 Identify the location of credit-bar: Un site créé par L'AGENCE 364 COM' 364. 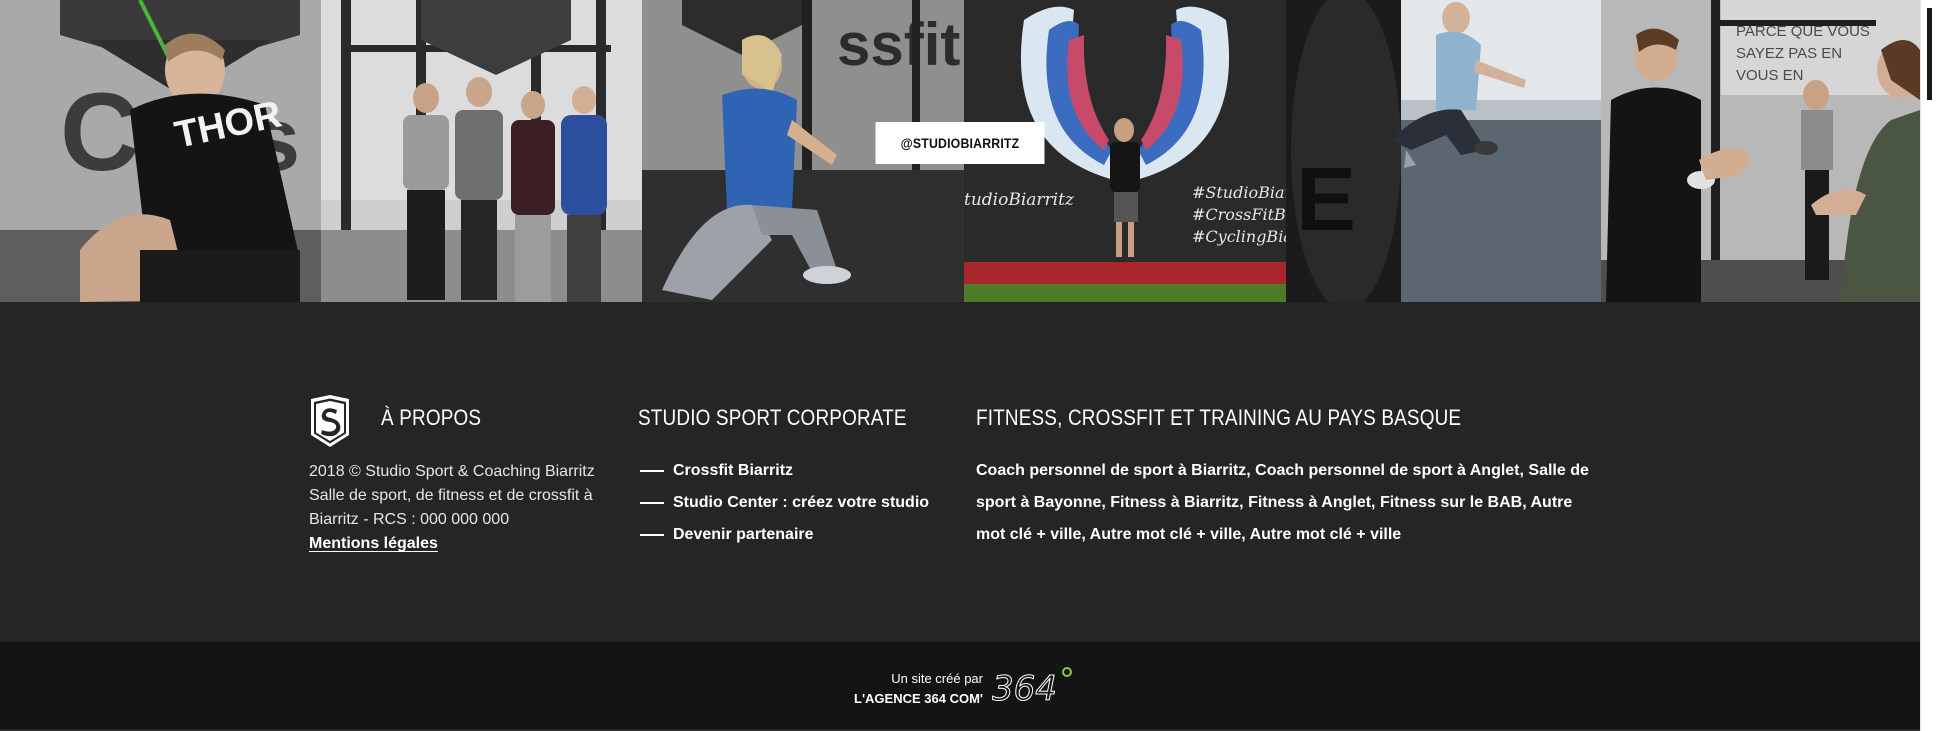
(960, 685).